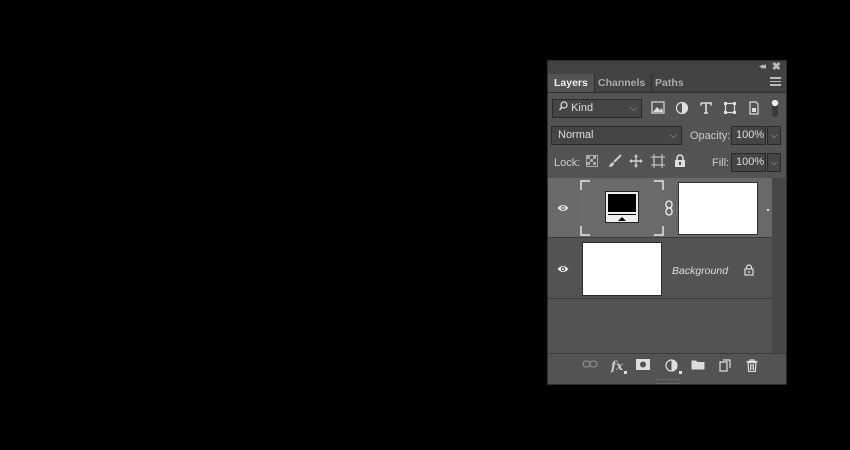 The height and width of the screenshot is (450, 850). Describe the element at coordinates (667, 67) in the screenshot. I see `panel-title-bar: ◂◂ ✖` at that location.